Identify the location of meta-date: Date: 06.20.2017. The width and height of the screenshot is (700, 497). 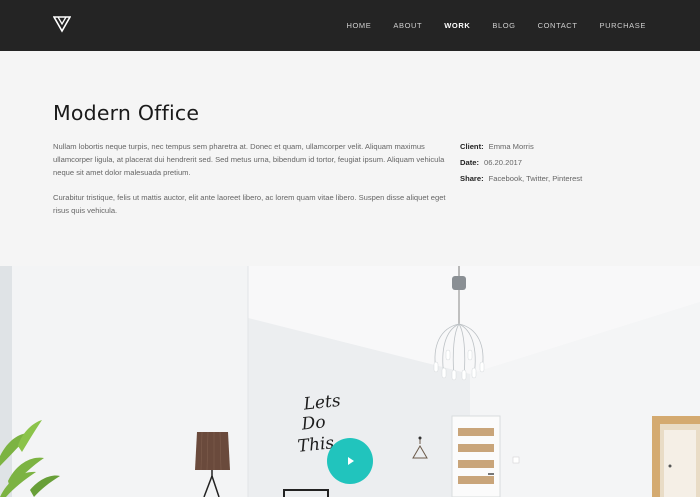
(521, 164).